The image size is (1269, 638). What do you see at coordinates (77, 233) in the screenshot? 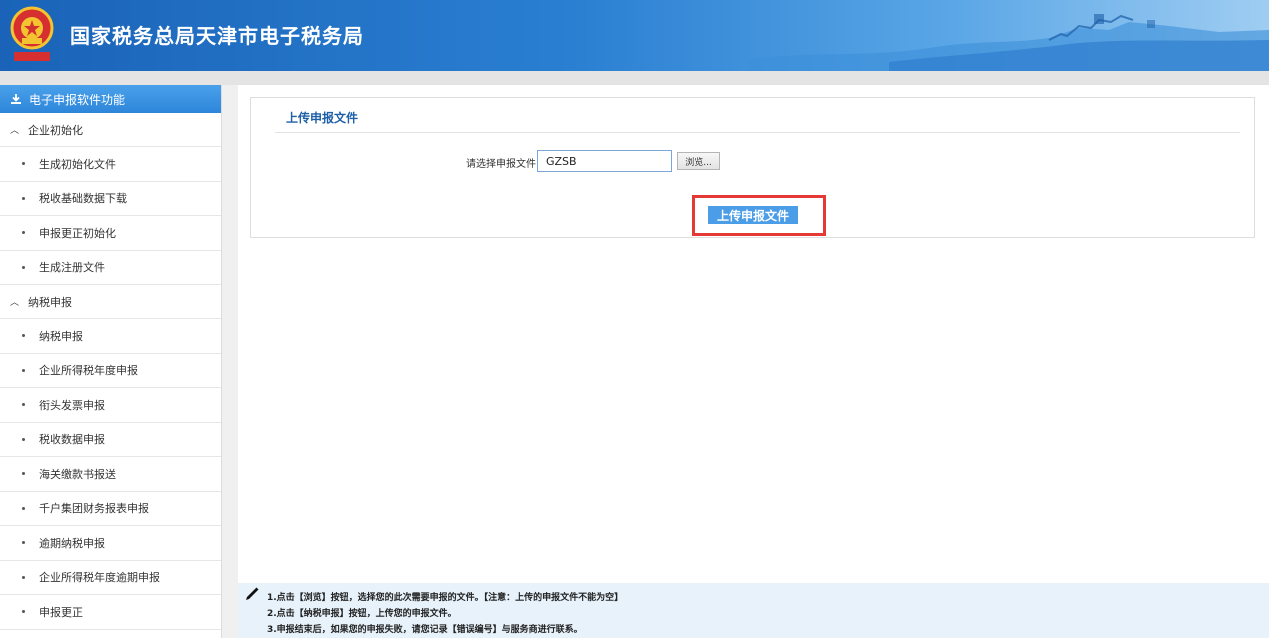
I see `sidebar-item-label: 申报更正初始化` at bounding box center [77, 233].